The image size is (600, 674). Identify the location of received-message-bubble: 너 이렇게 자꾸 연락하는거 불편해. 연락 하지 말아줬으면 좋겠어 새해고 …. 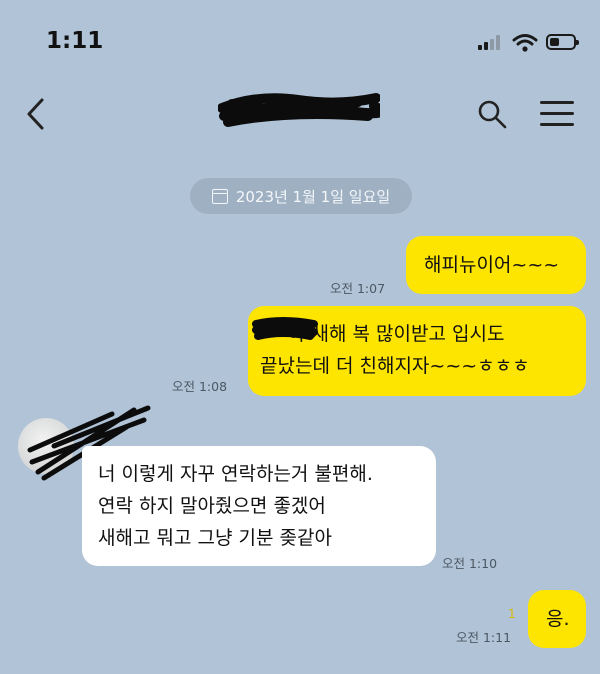
(259, 506).